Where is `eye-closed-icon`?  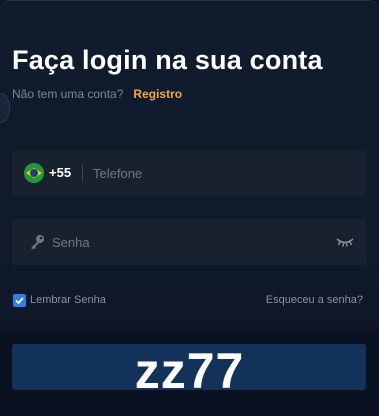 eye-closed-icon is located at coordinates (345, 242).